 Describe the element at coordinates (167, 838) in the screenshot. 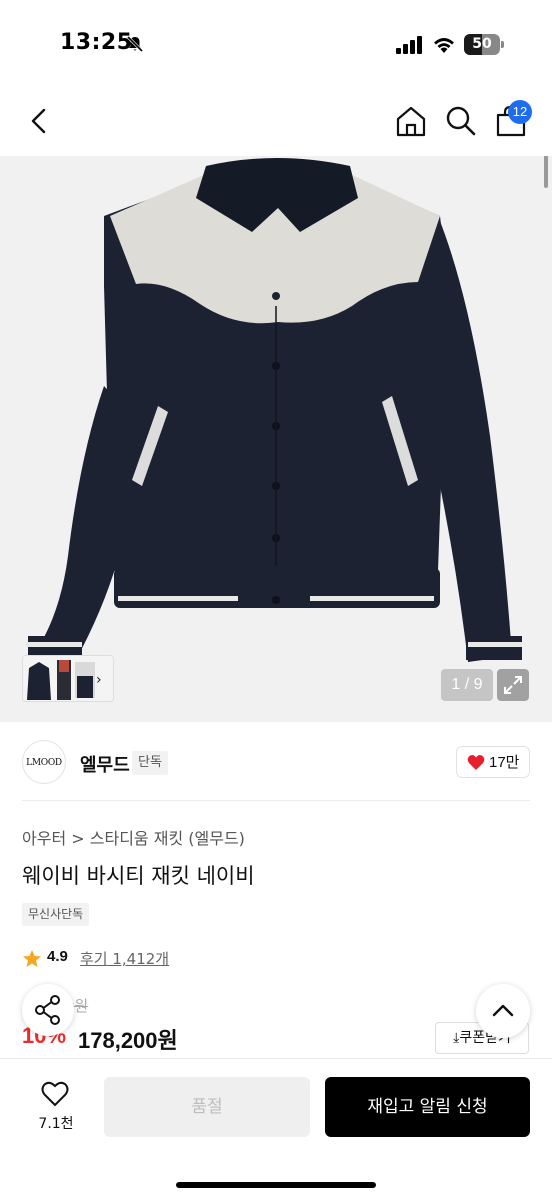

I see `breadcrumb-item-stadium-jacket: 스타디움 재킷 (엘무드)` at that location.